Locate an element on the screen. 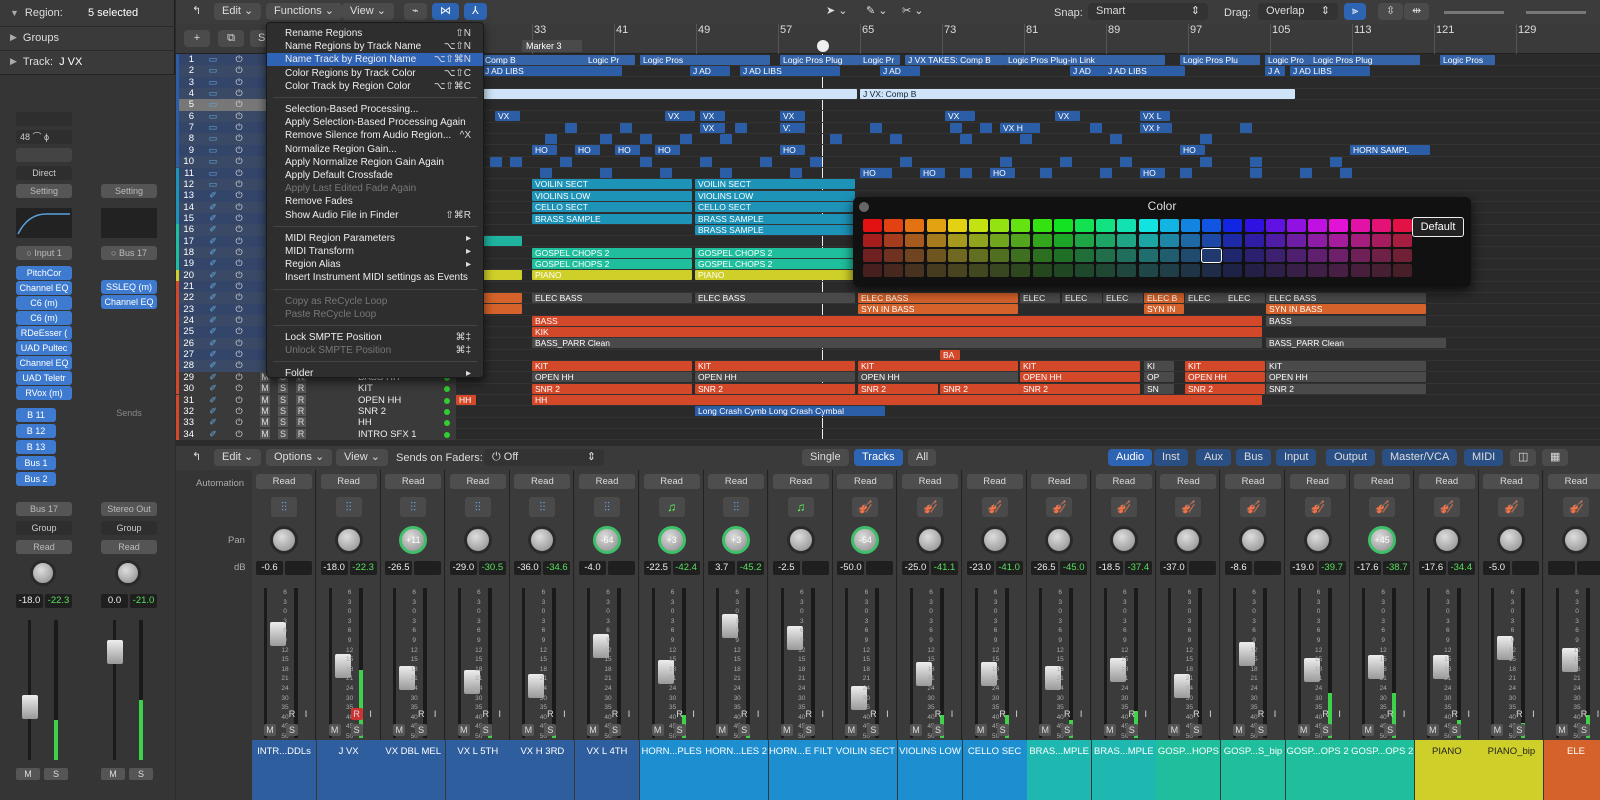 The width and height of the screenshot is (1600, 800). channel-name: ELE is located at coordinates (1572, 770).